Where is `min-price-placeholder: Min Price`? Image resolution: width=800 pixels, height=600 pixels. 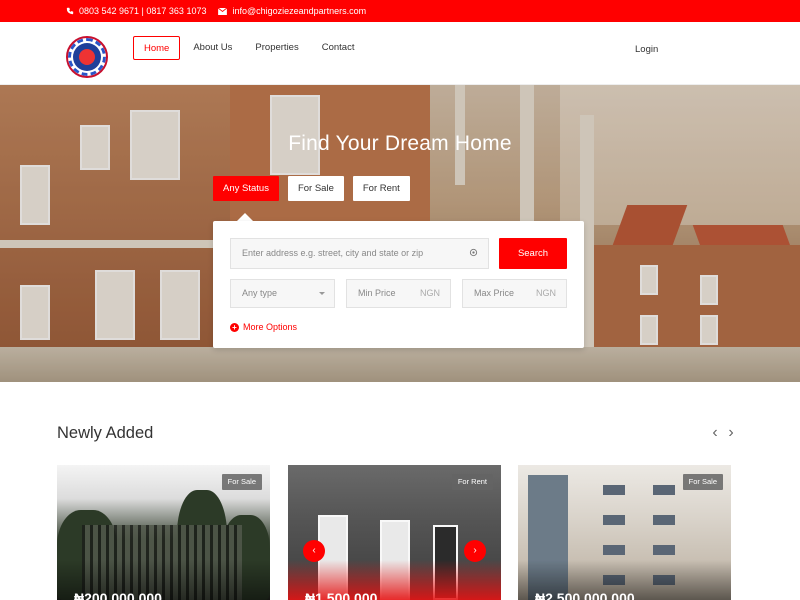
min-price-placeholder: Min Price is located at coordinates (377, 293).